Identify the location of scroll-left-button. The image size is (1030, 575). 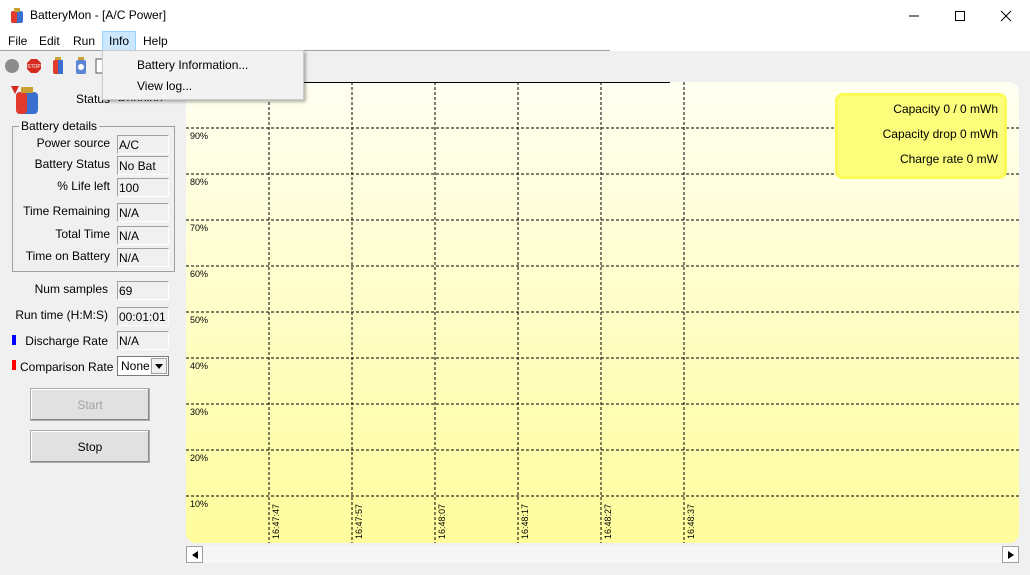
(194, 554).